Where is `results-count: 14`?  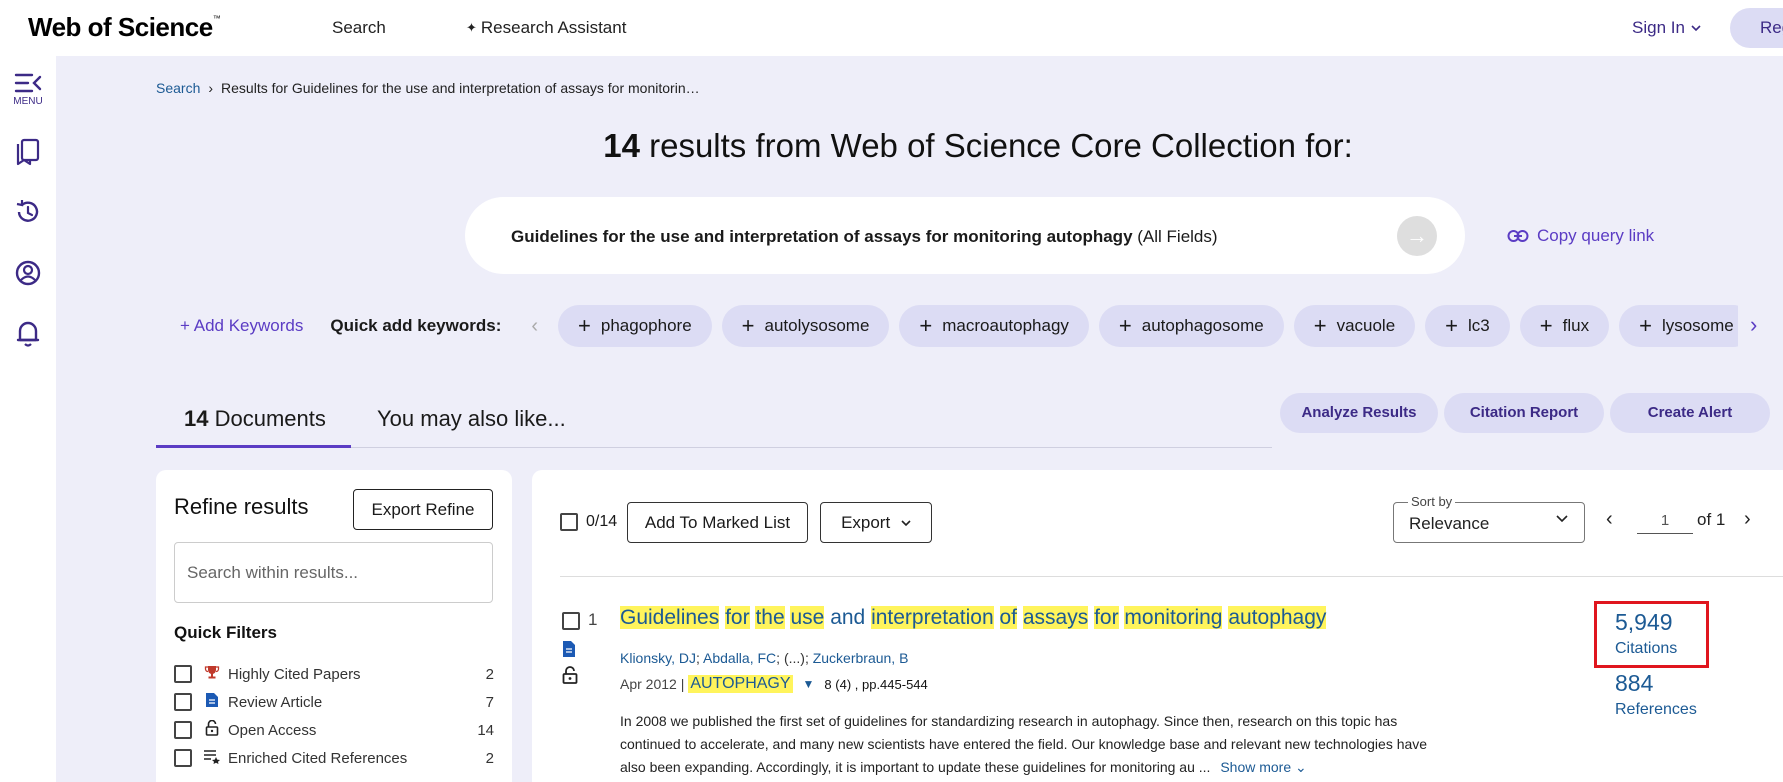 results-count: 14 is located at coordinates (621, 145).